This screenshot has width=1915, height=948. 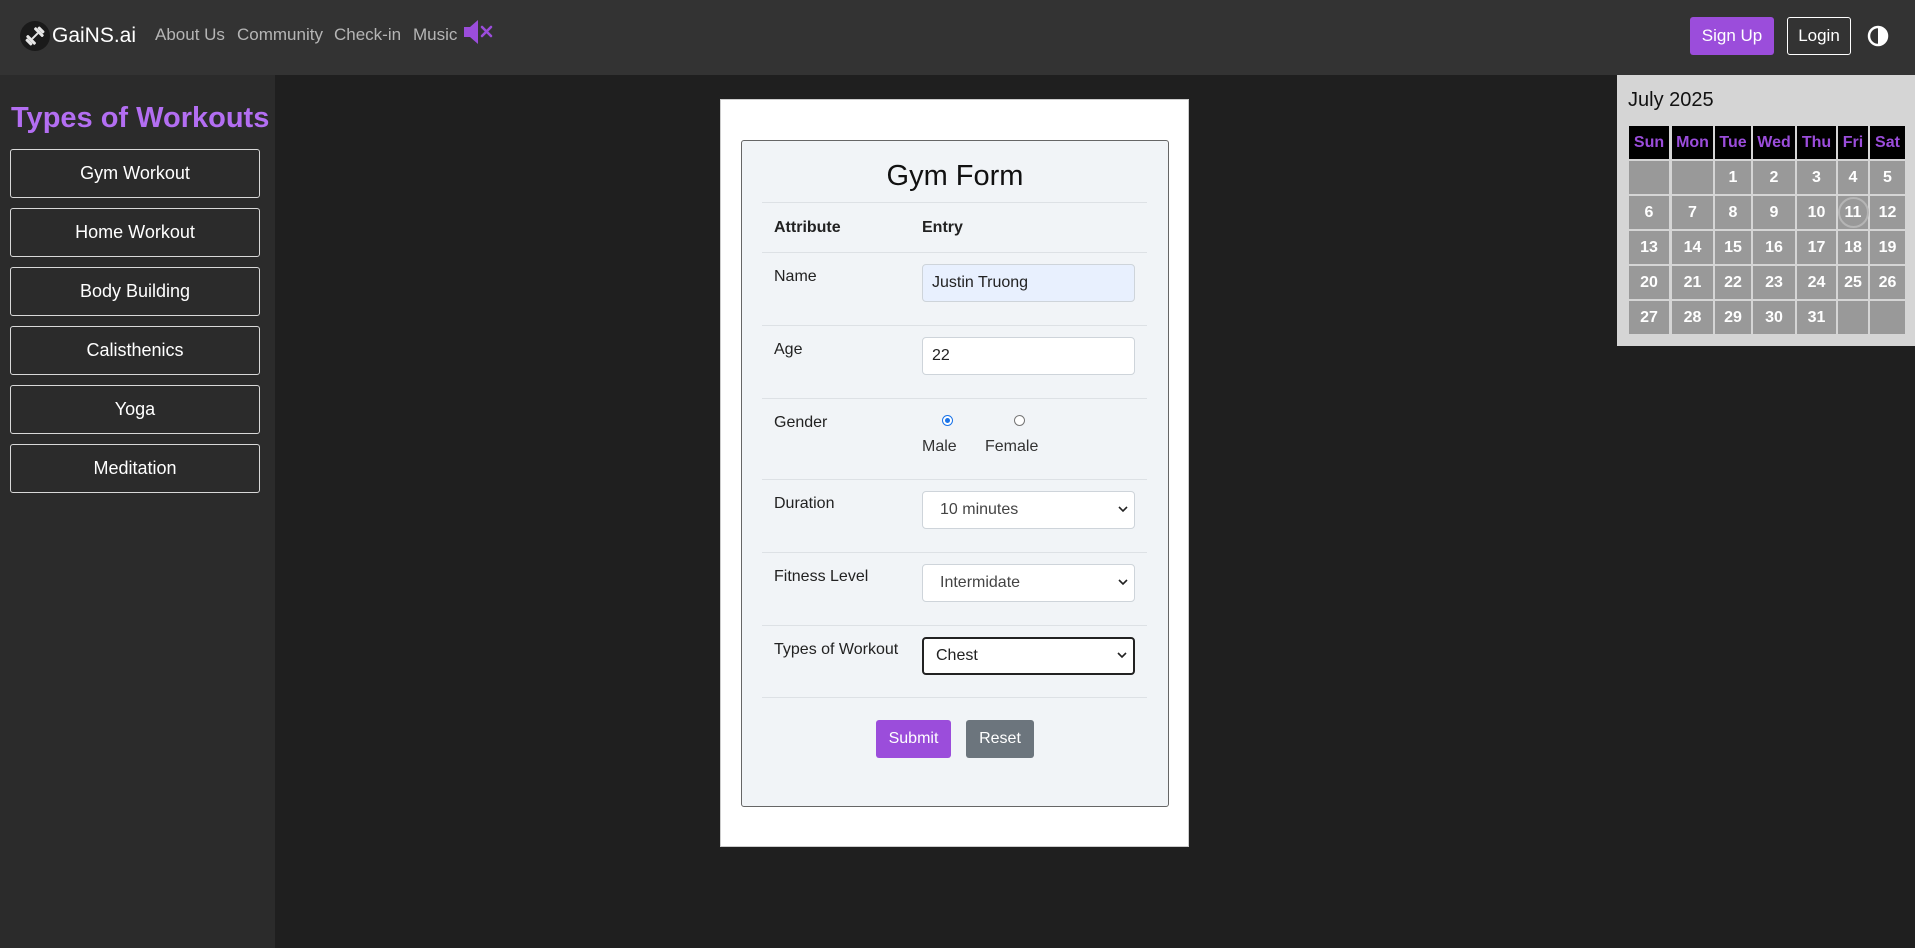 I want to click on calendar-day: 26, so click(x=1887, y=282).